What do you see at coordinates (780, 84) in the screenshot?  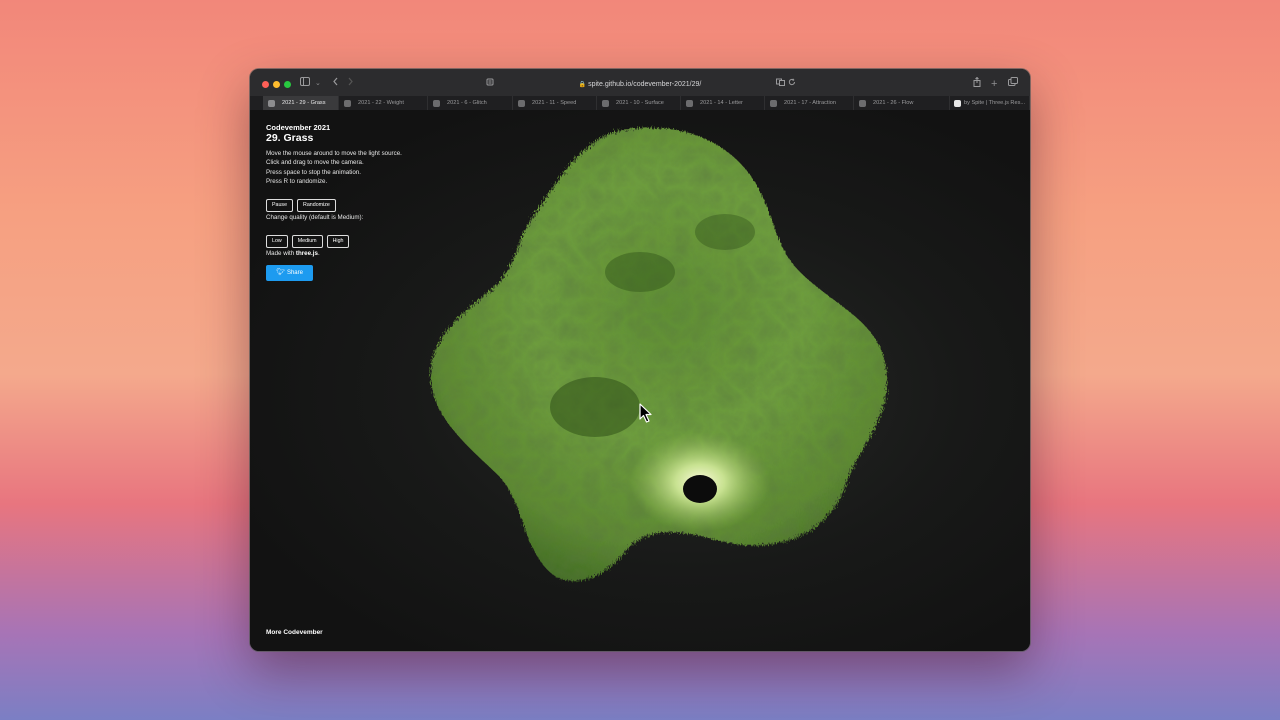 I see `translate-icon` at bounding box center [780, 84].